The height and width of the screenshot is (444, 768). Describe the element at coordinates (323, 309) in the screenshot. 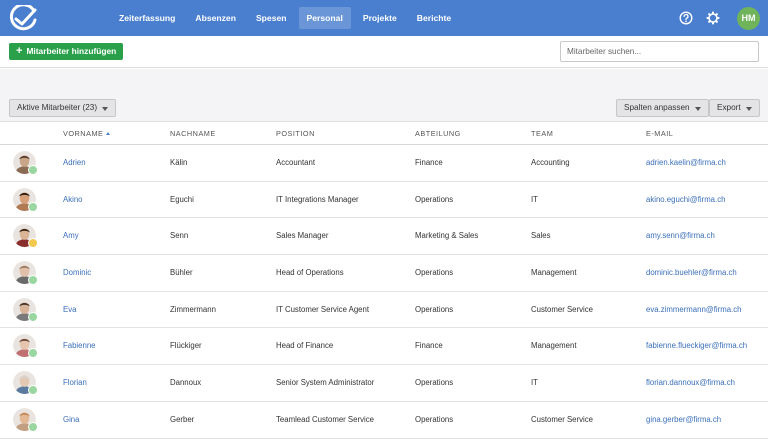

I see `cell-position: IT Customer Service Agent` at that location.